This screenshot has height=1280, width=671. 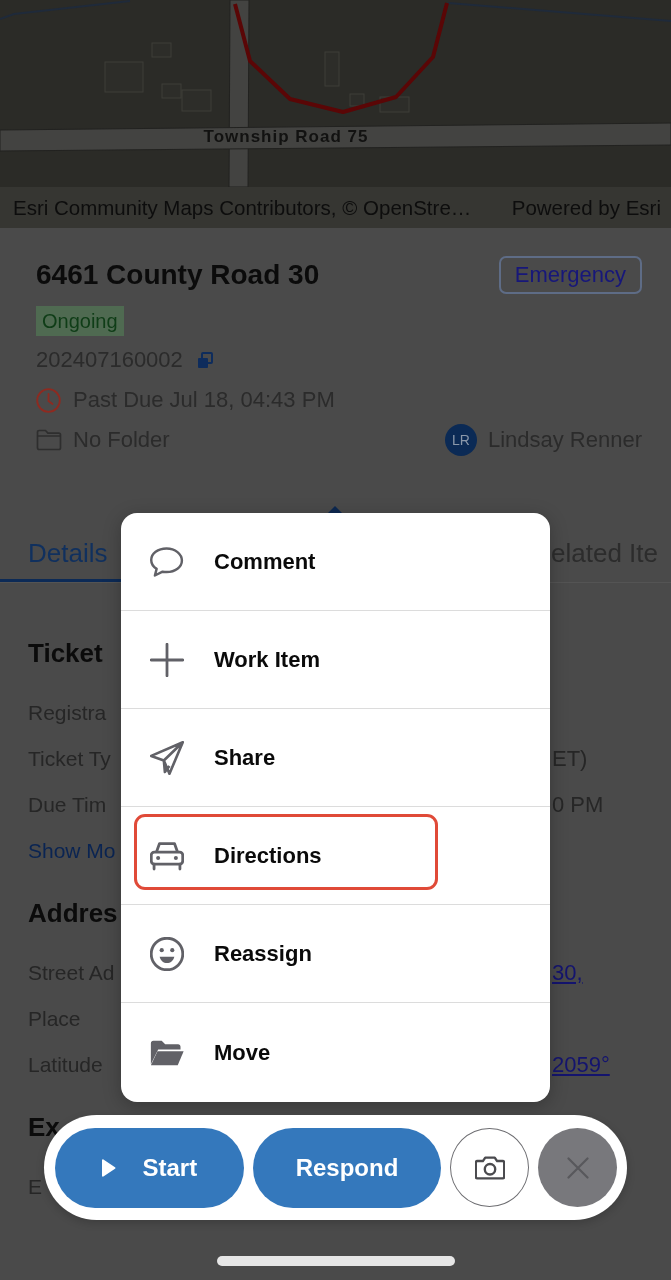 What do you see at coordinates (335, 1052) in the screenshot?
I see `menu-item: Move` at bounding box center [335, 1052].